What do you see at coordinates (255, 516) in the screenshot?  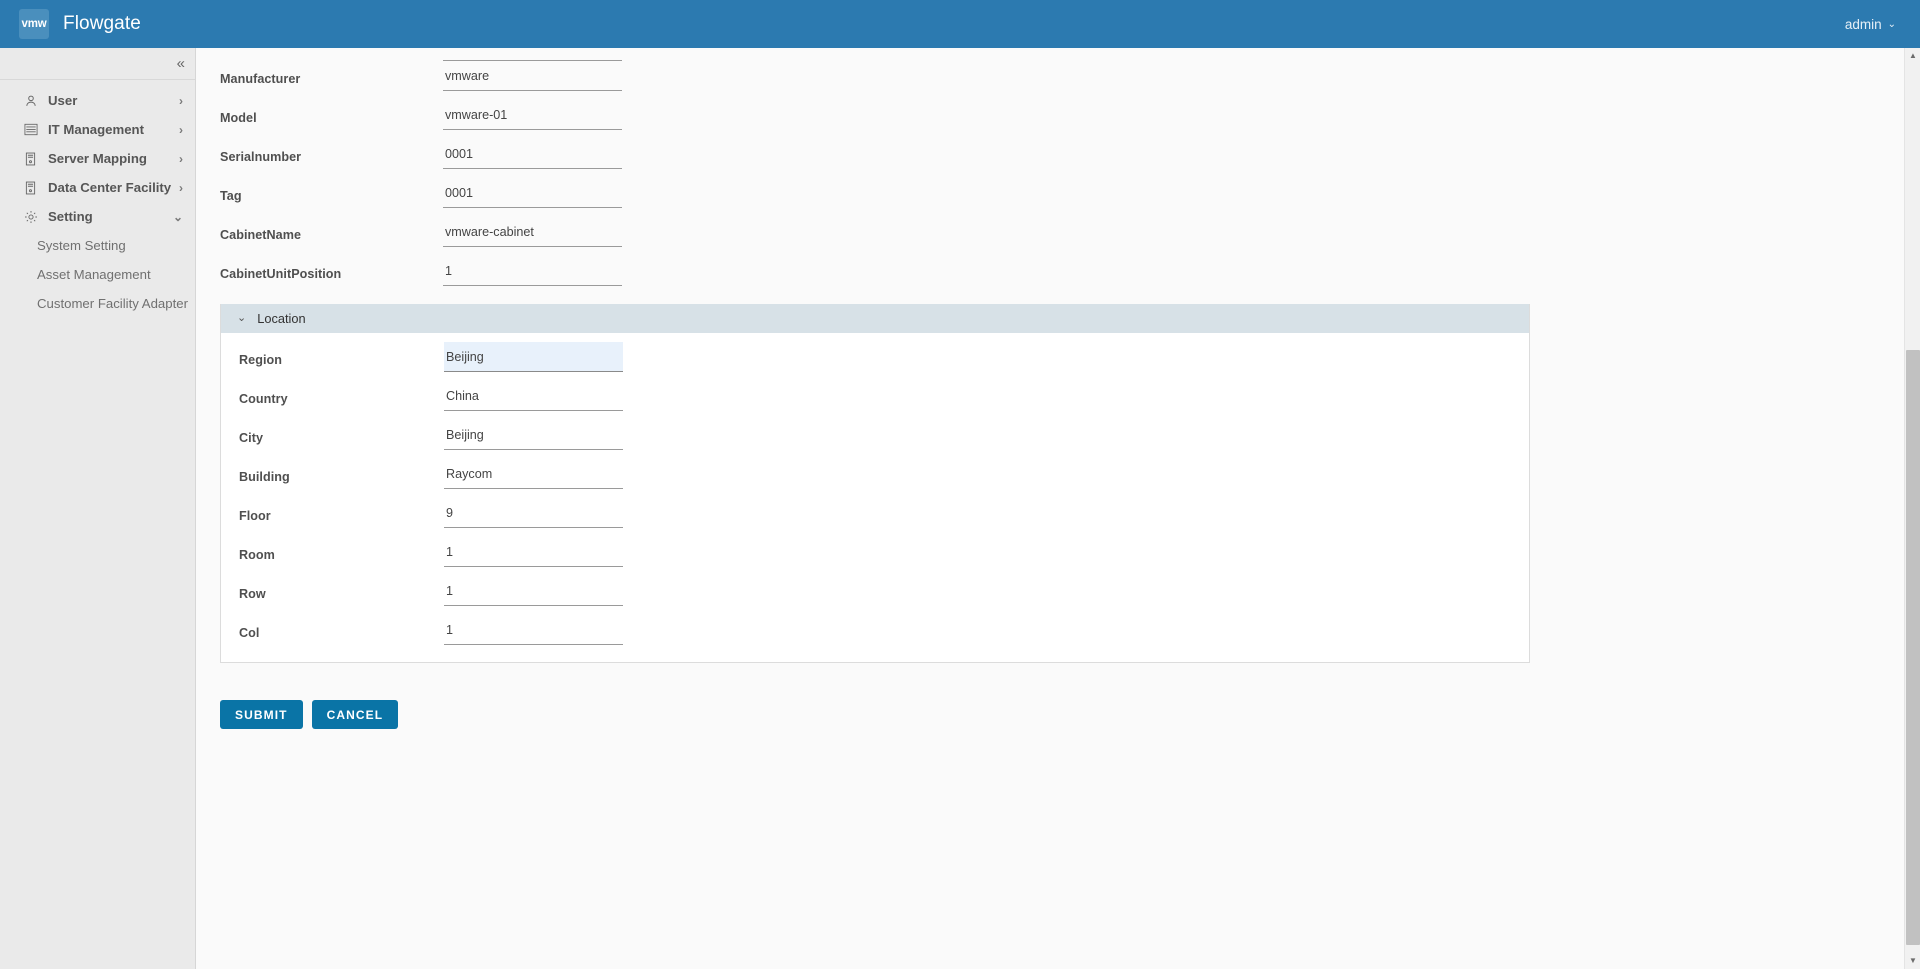 I see `field-label: Floor` at bounding box center [255, 516].